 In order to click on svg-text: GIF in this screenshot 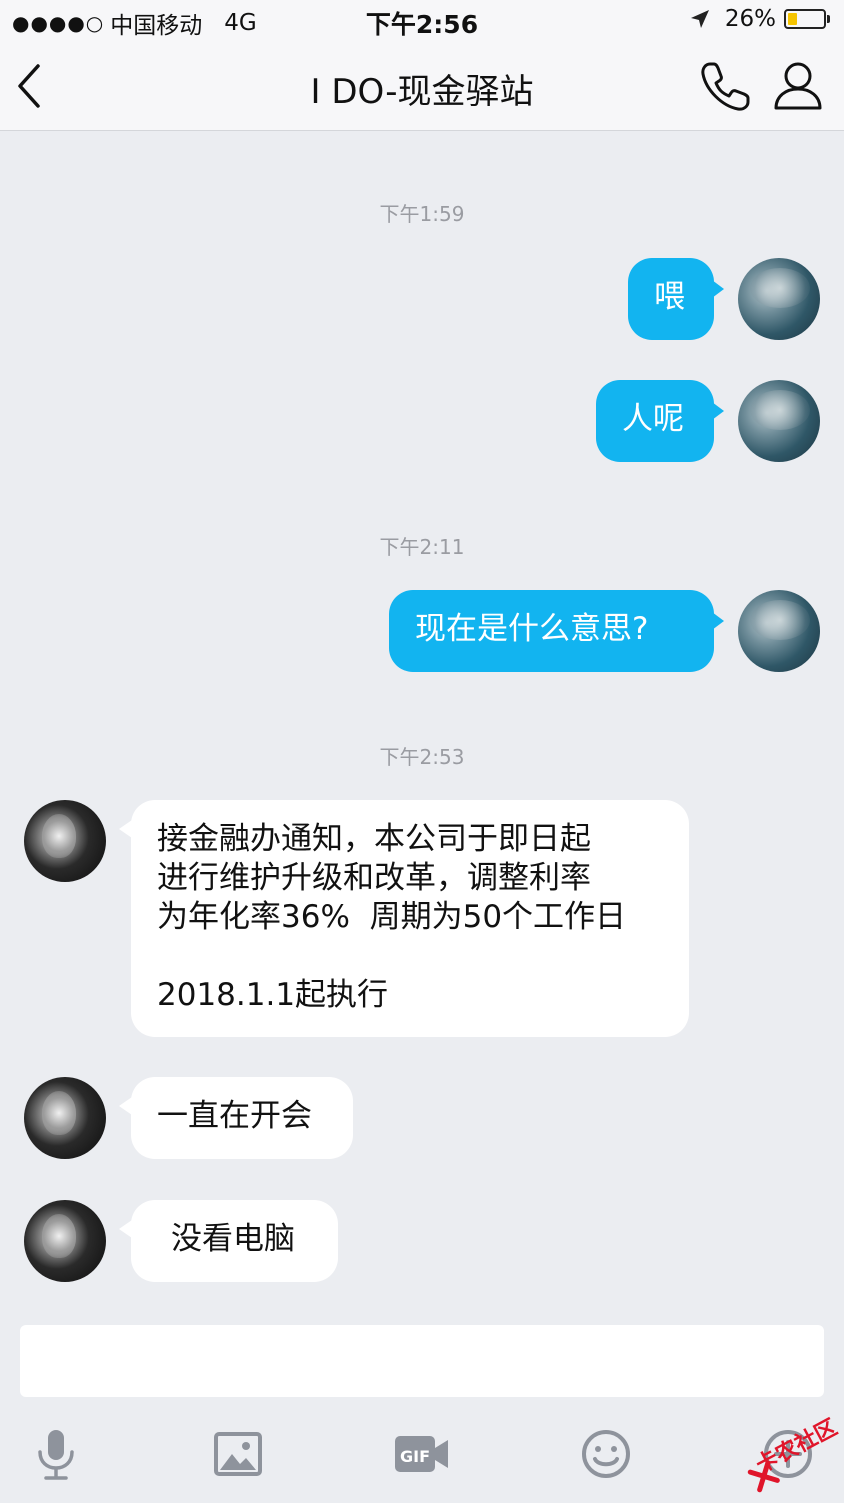, I will do `click(415, 1456)`.